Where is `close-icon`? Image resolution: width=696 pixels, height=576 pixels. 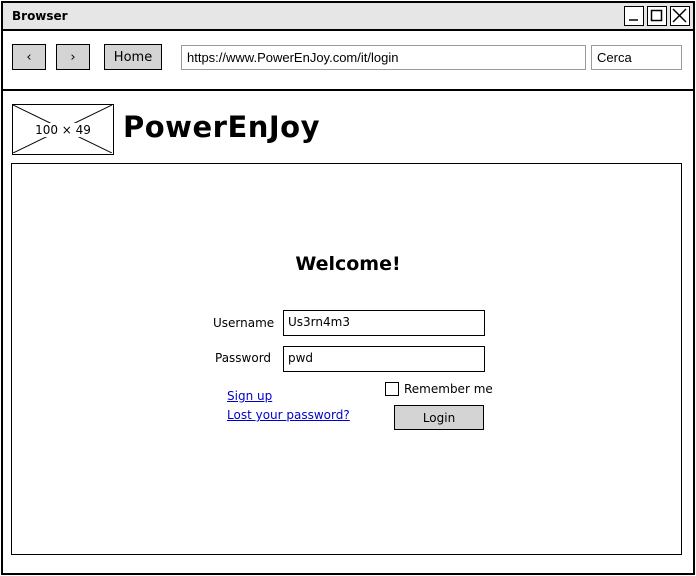
close-icon is located at coordinates (679, 15).